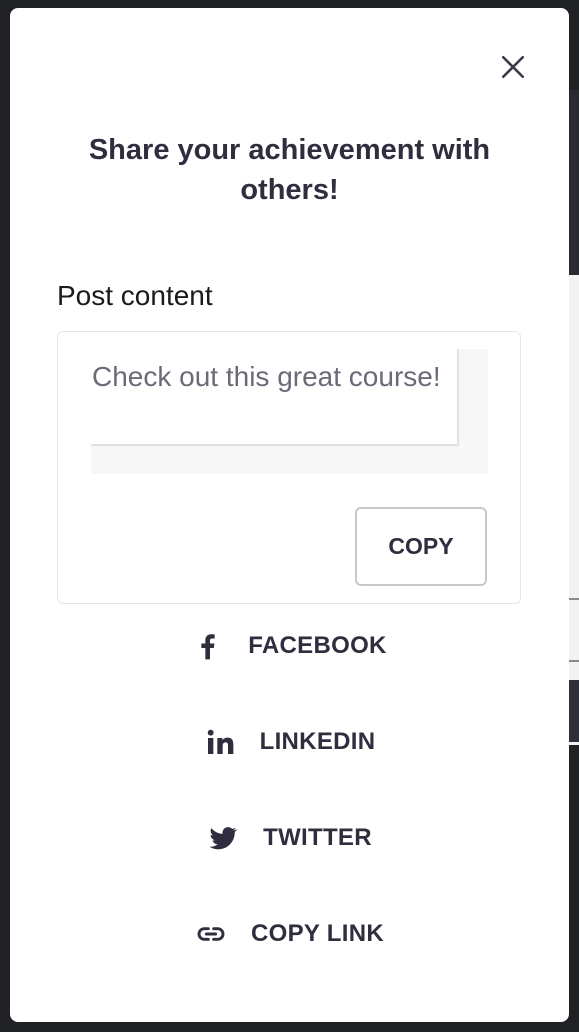 The height and width of the screenshot is (1032, 579). What do you see at coordinates (211, 934) in the screenshot?
I see `link-icon` at bounding box center [211, 934].